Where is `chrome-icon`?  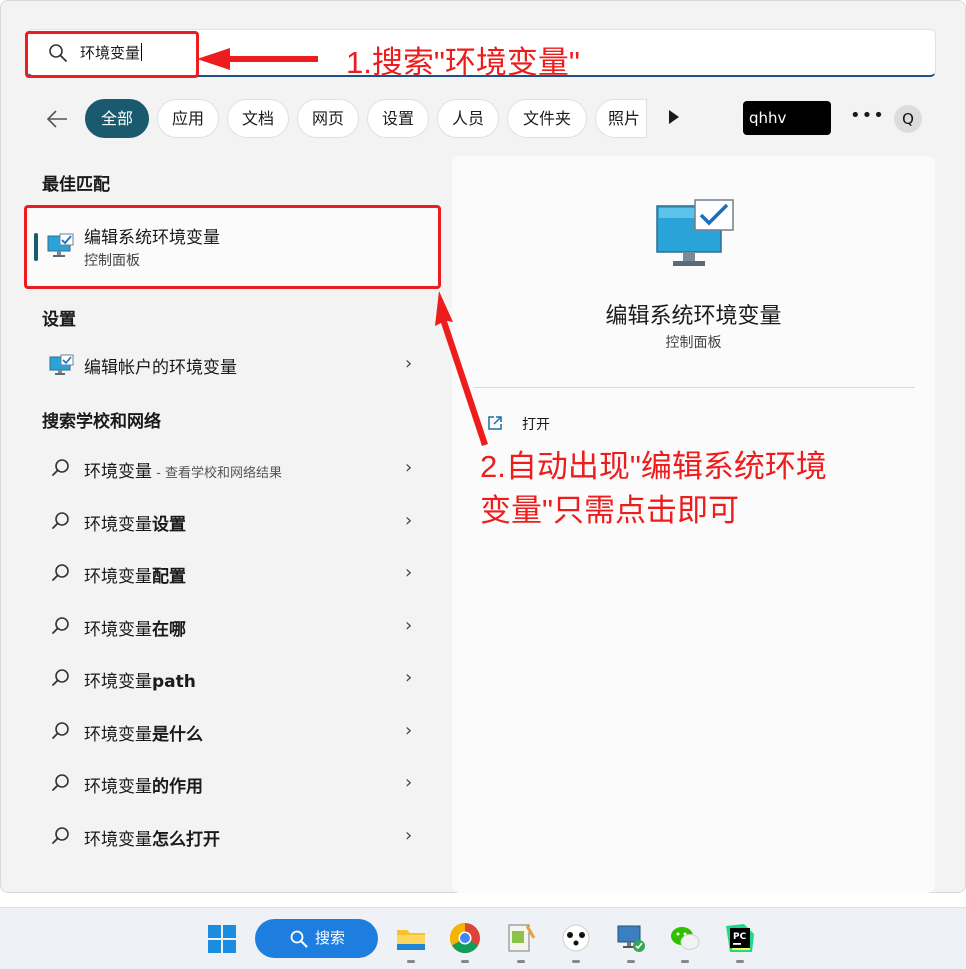
chrome-icon is located at coordinates (465, 938).